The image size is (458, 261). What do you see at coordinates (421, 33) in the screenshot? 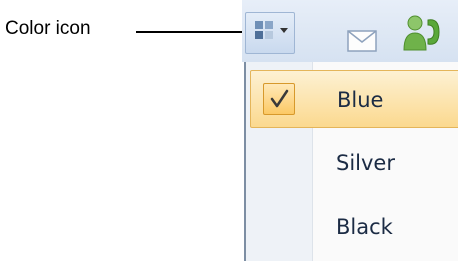
I see `phone-contact-icon` at bounding box center [421, 33].